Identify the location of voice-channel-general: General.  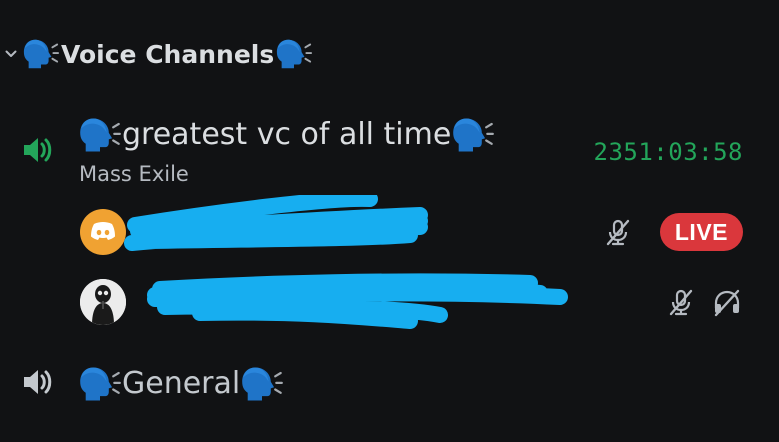
(389, 384).